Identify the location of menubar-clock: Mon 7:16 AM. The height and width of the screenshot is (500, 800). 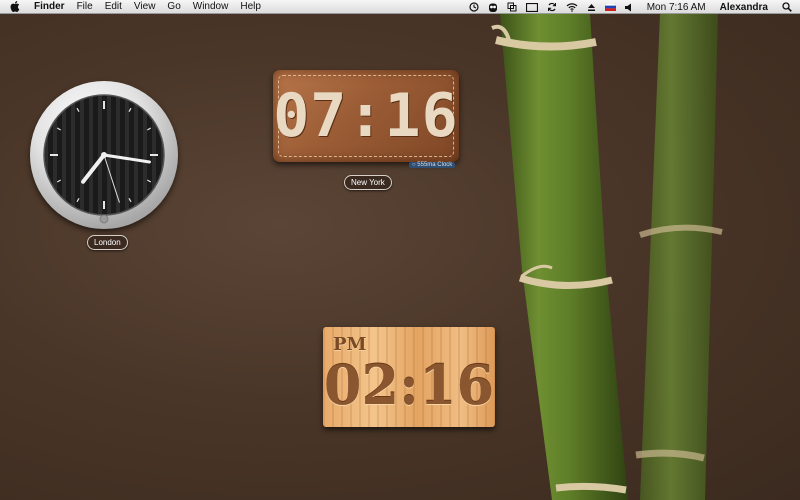
(676, 7).